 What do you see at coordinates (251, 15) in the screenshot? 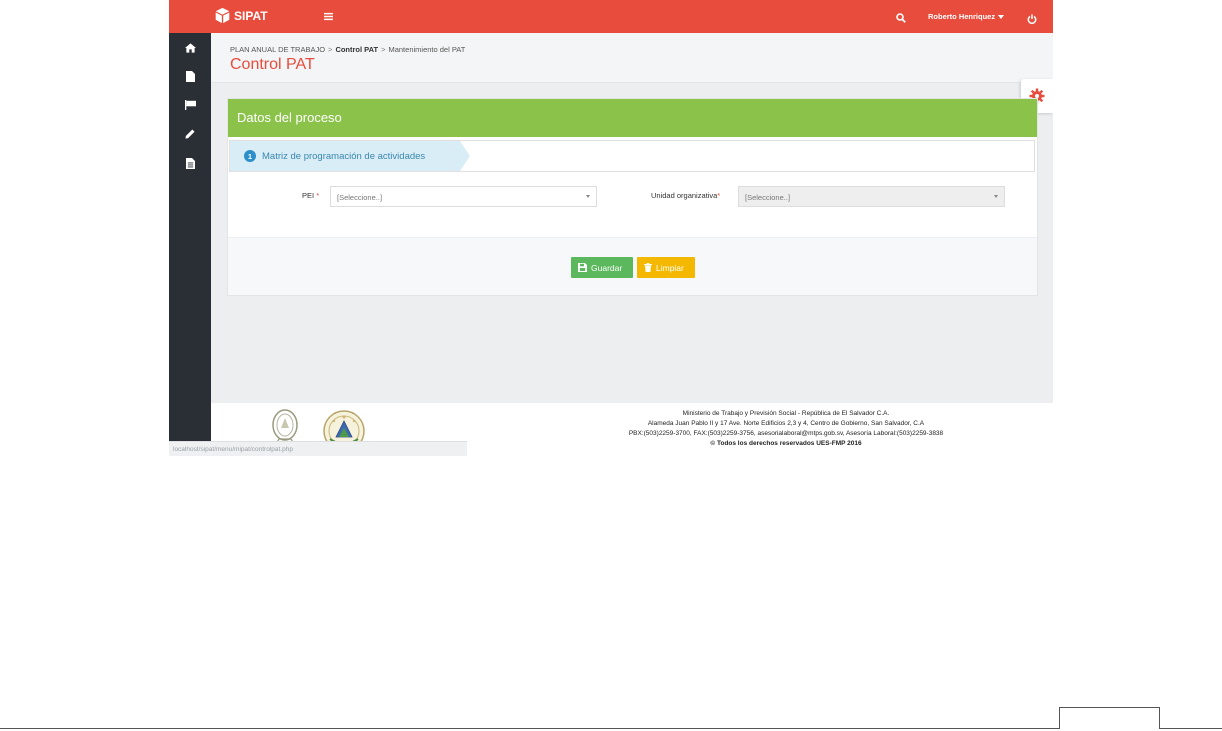
I see `brand-name: SIPAT` at bounding box center [251, 15].